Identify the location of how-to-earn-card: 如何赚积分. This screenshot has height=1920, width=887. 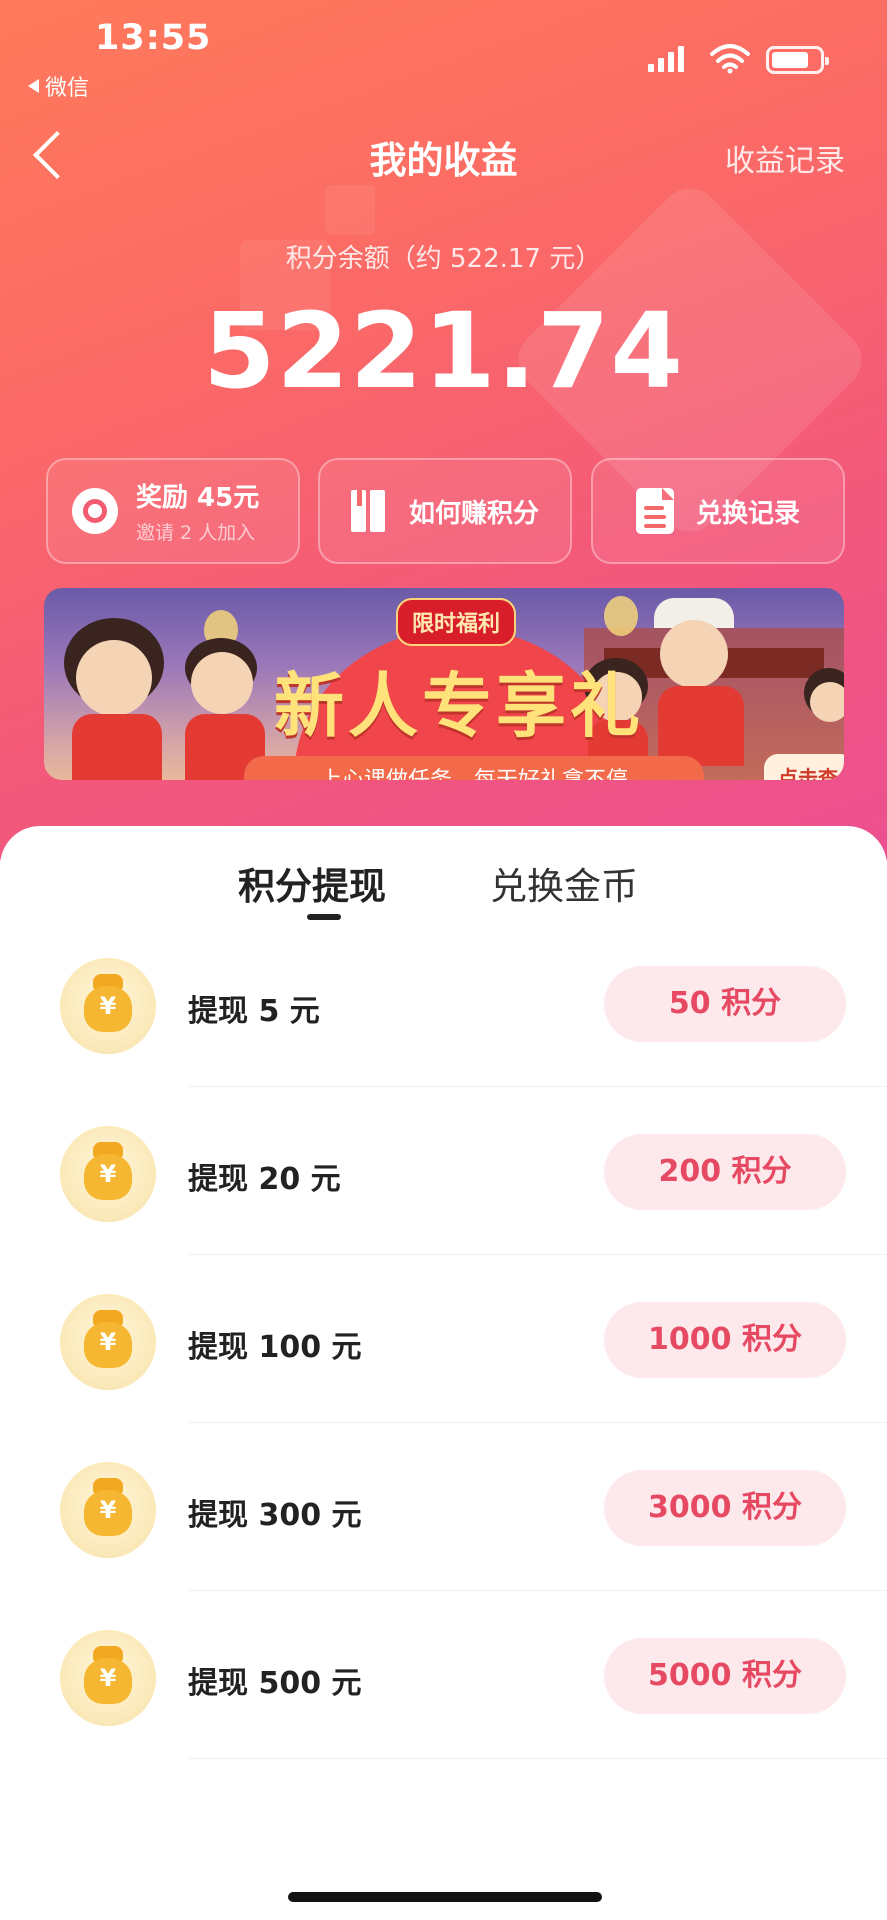
(445, 511).